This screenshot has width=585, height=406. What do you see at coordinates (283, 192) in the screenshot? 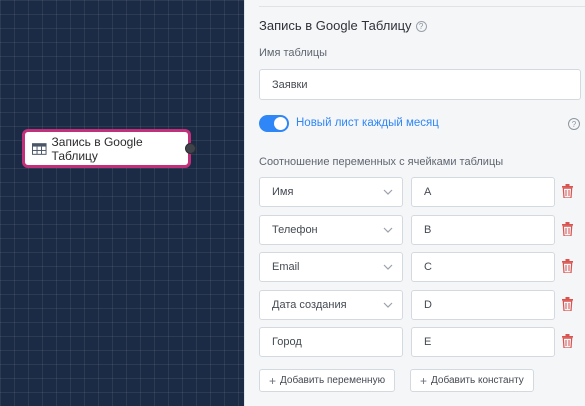
I see `variable-value: Имя` at bounding box center [283, 192].